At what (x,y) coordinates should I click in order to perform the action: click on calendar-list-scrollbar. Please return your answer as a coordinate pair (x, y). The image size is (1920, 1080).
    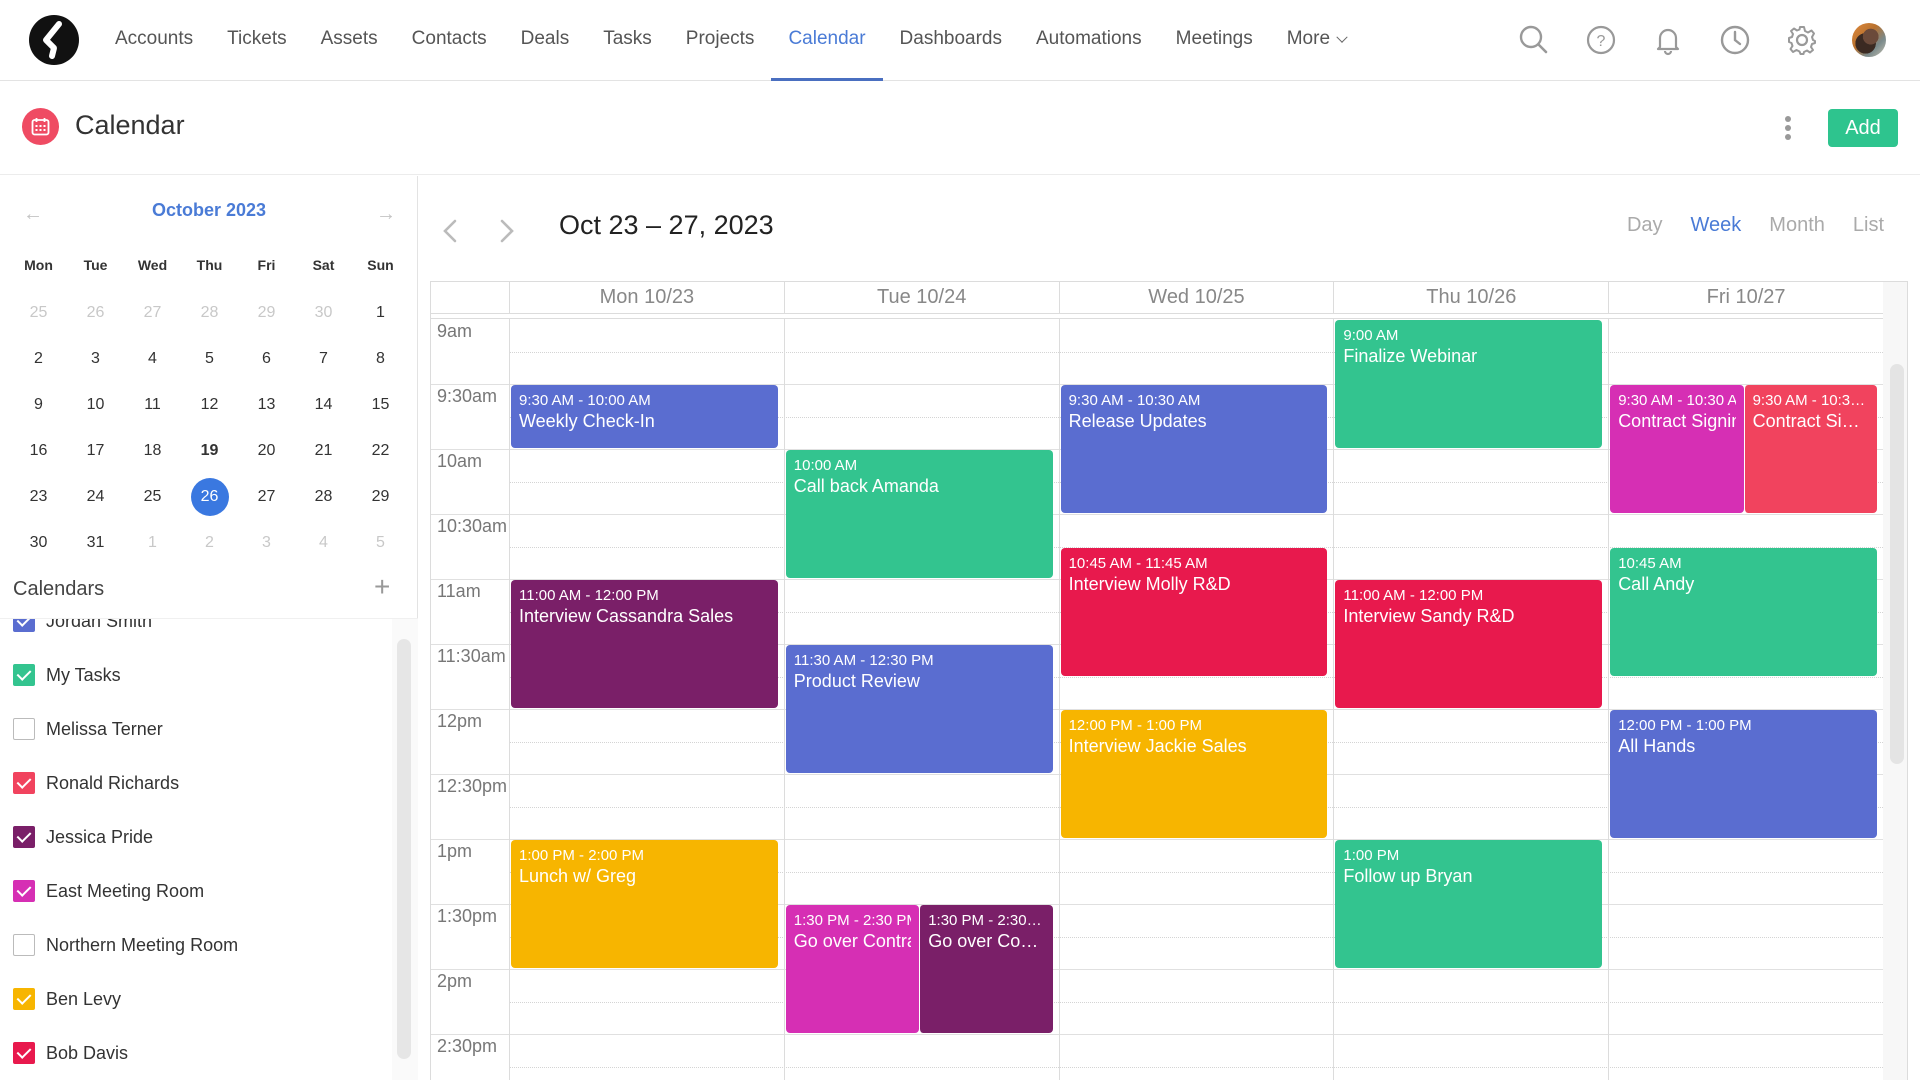
    Looking at the image, I should click on (404, 849).